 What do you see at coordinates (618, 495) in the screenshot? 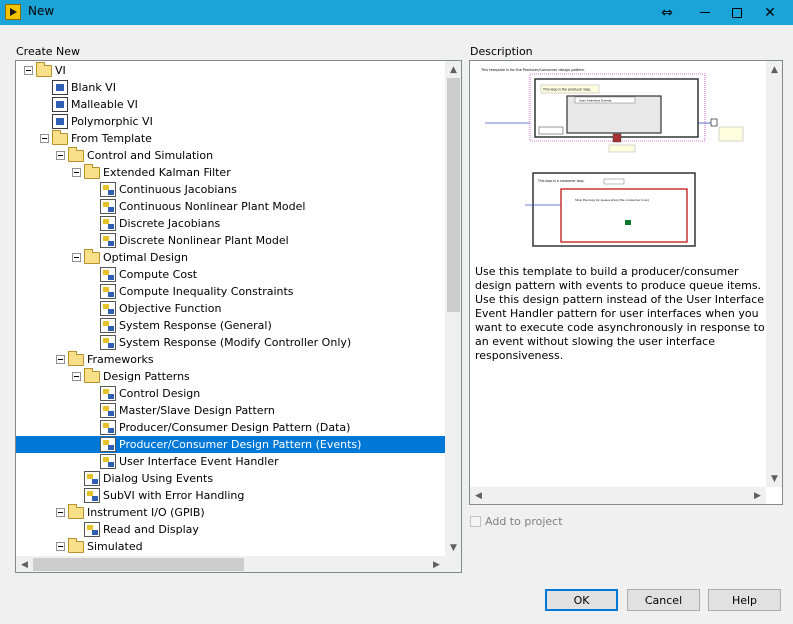
I see `description-horizontal-scrollbar: ◀ ▶` at bounding box center [618, 495].